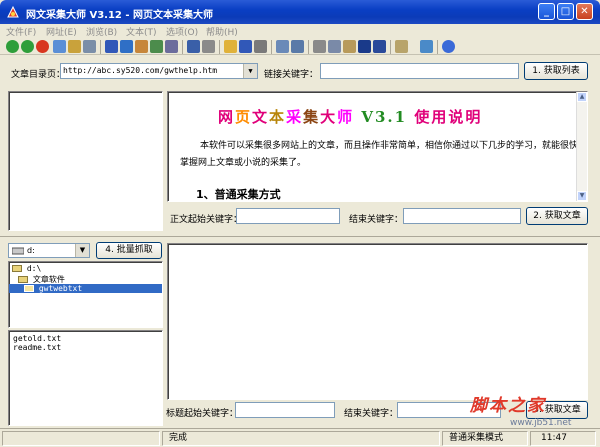  Describe the element at coordinates (126, 46) in the screenshot. I see `fetch-icon` at that location.